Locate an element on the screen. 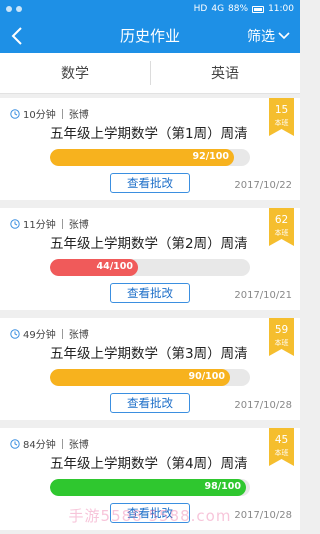 The image size is (320, 534). score-progress-bar: 92/100 is located at coordinates (150, 157).